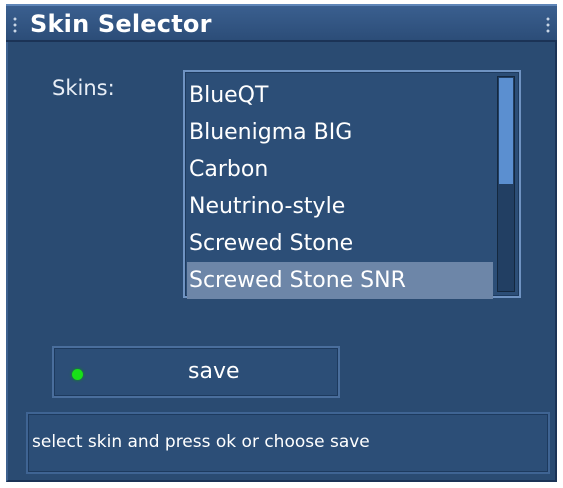 The image size is (563, 488). What do you see at coordinates (340, 280) in the screenshot?
I see `skin-list-item: Screwed Stone SNR` at bounding box center [340, 280].